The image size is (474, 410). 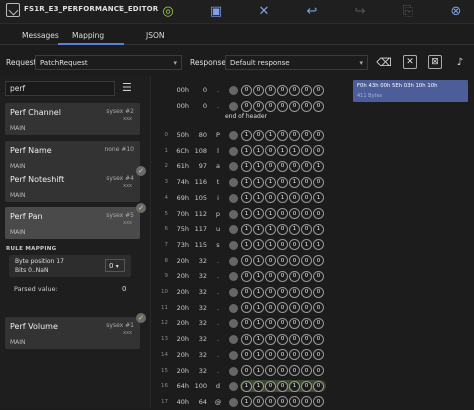 What do you see at coordinates (296, 62) in the screenshot?
I see `response-select: Default response ▾` at bounding box center [296, 62].